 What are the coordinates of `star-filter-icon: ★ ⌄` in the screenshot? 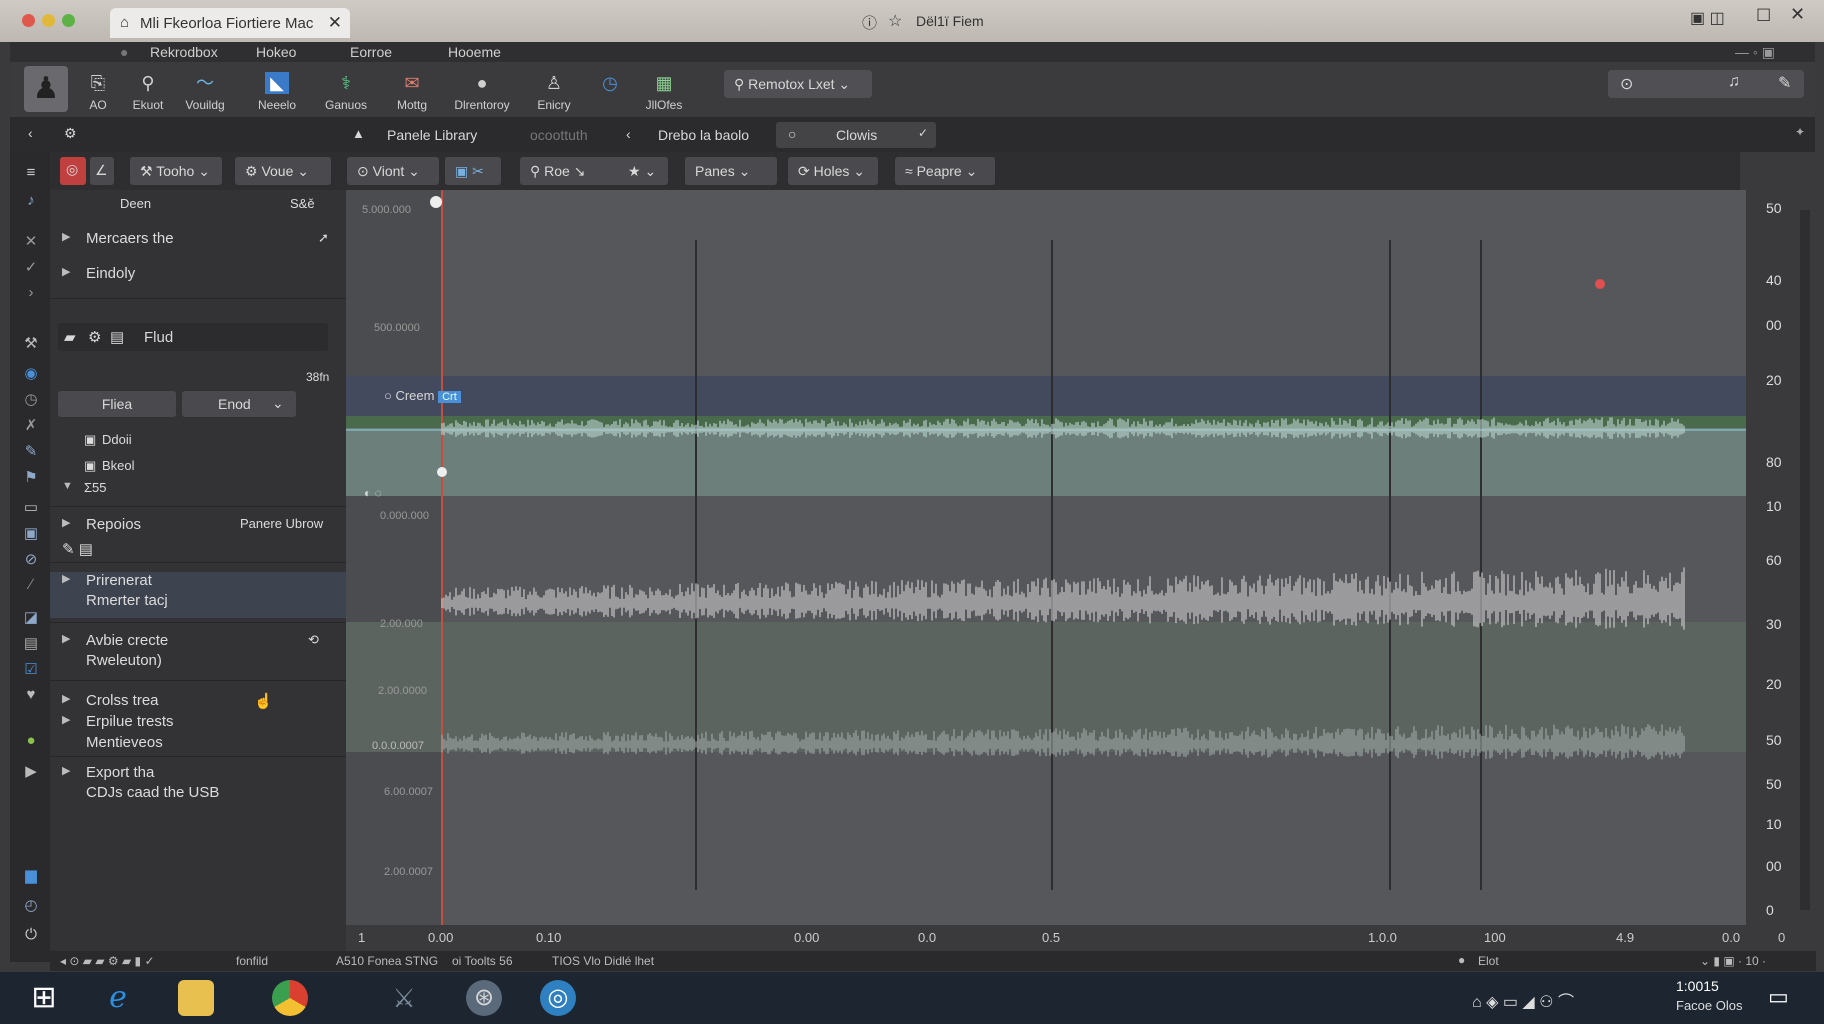 It's located at (643, 171).